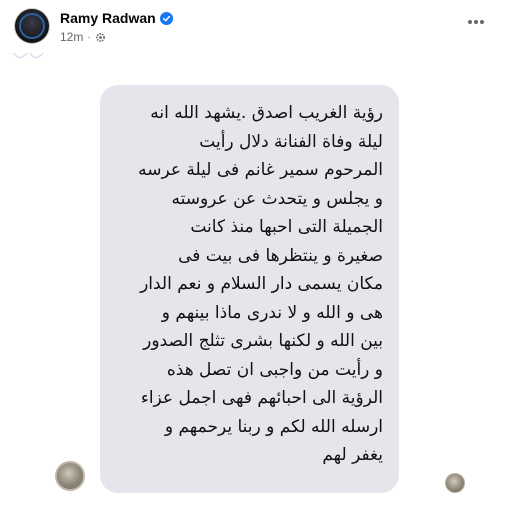 Image resolution: width=506 pixels, height=510 pixels. Describe the element at coordinates (261, 284) in the screenshot. I see `message-line: مكان يسمى دار السلام و نعم الدار` at that location.